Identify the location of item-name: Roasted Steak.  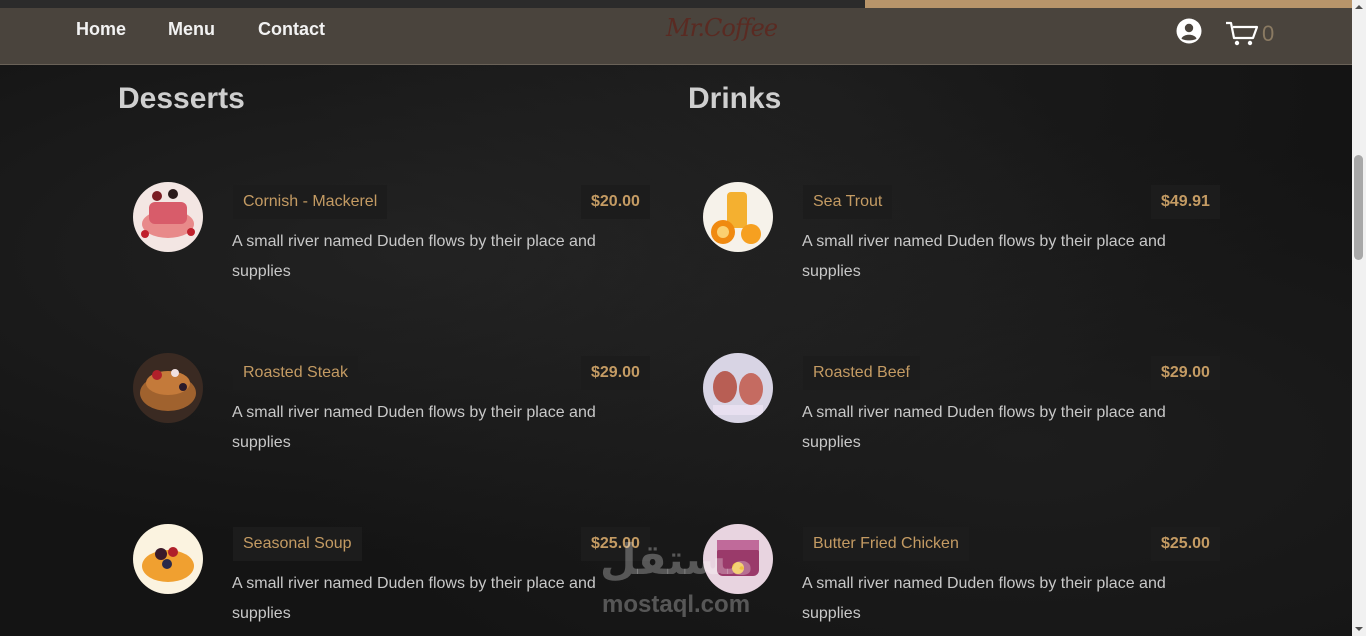
(295, 373).